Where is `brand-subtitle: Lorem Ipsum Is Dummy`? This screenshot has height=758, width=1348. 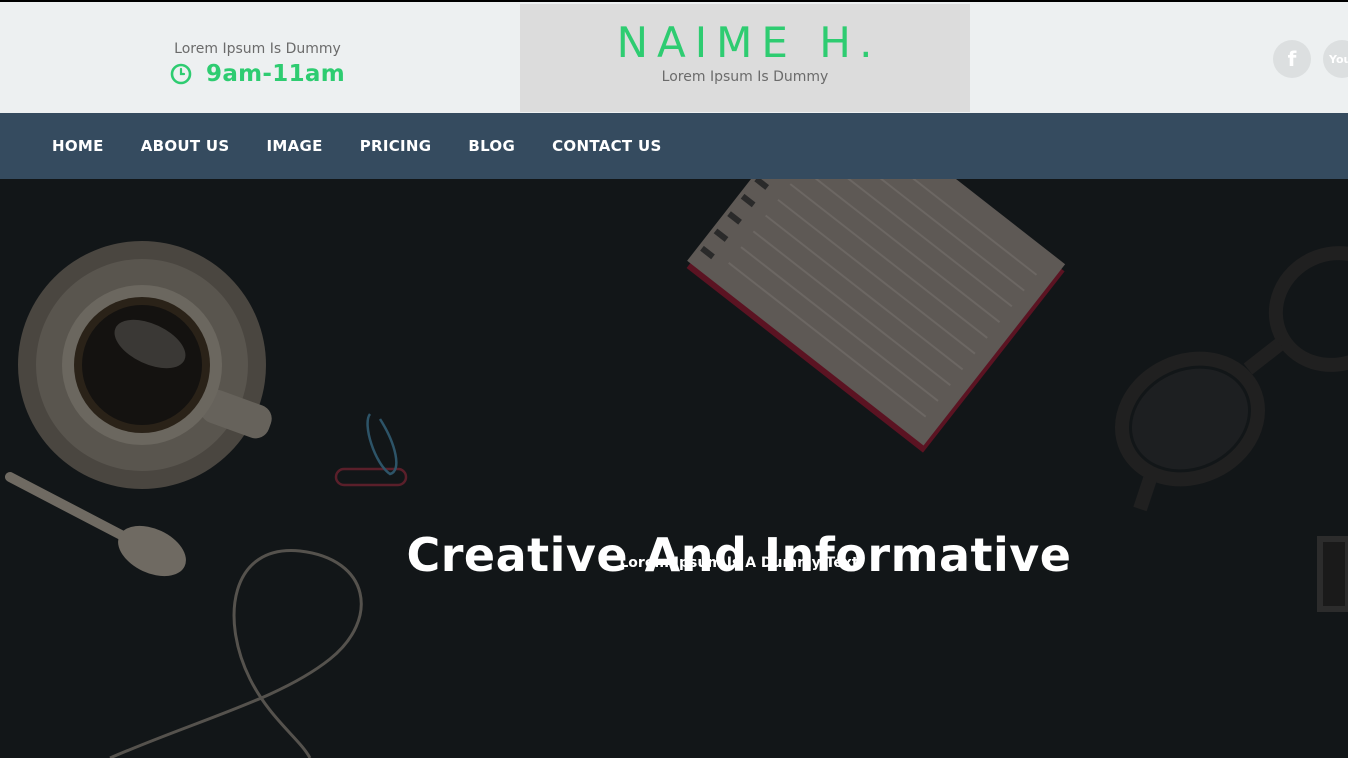 brand-subtitle: Lorem Ipsum Is Dummy is located at coordinates (745, 77).